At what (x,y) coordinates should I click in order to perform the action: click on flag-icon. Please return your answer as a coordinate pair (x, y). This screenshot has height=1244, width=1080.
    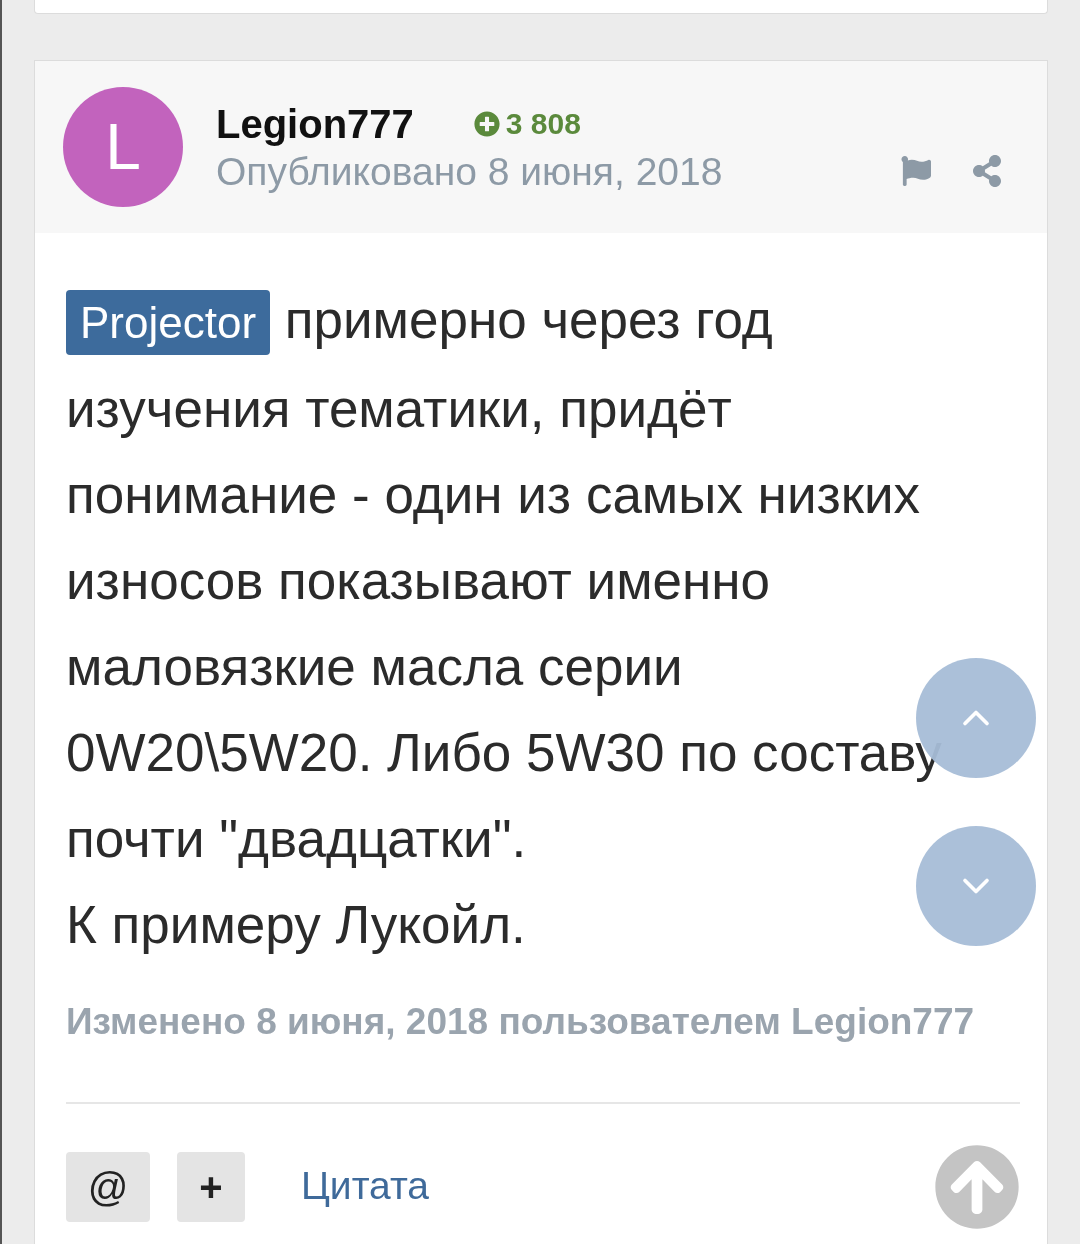
    Looking at the image, I should click on (916, 171).